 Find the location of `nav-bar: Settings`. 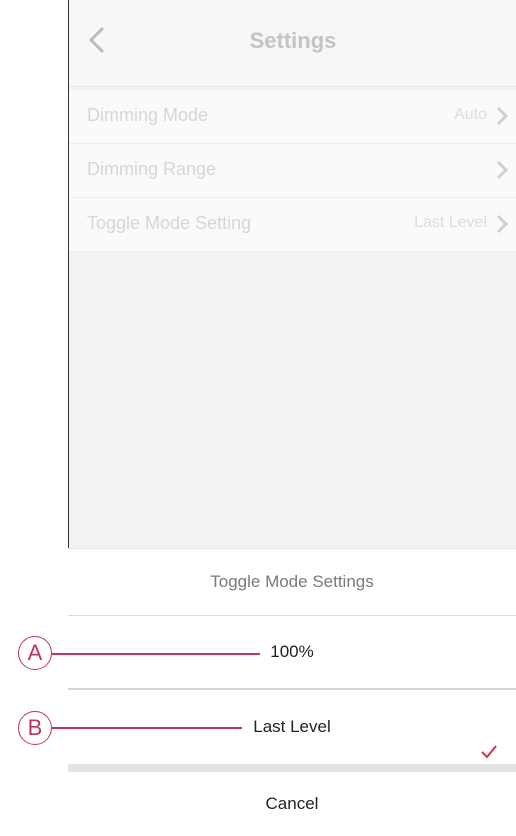

nav-bar: Settings is located at coordinates (292, 43).